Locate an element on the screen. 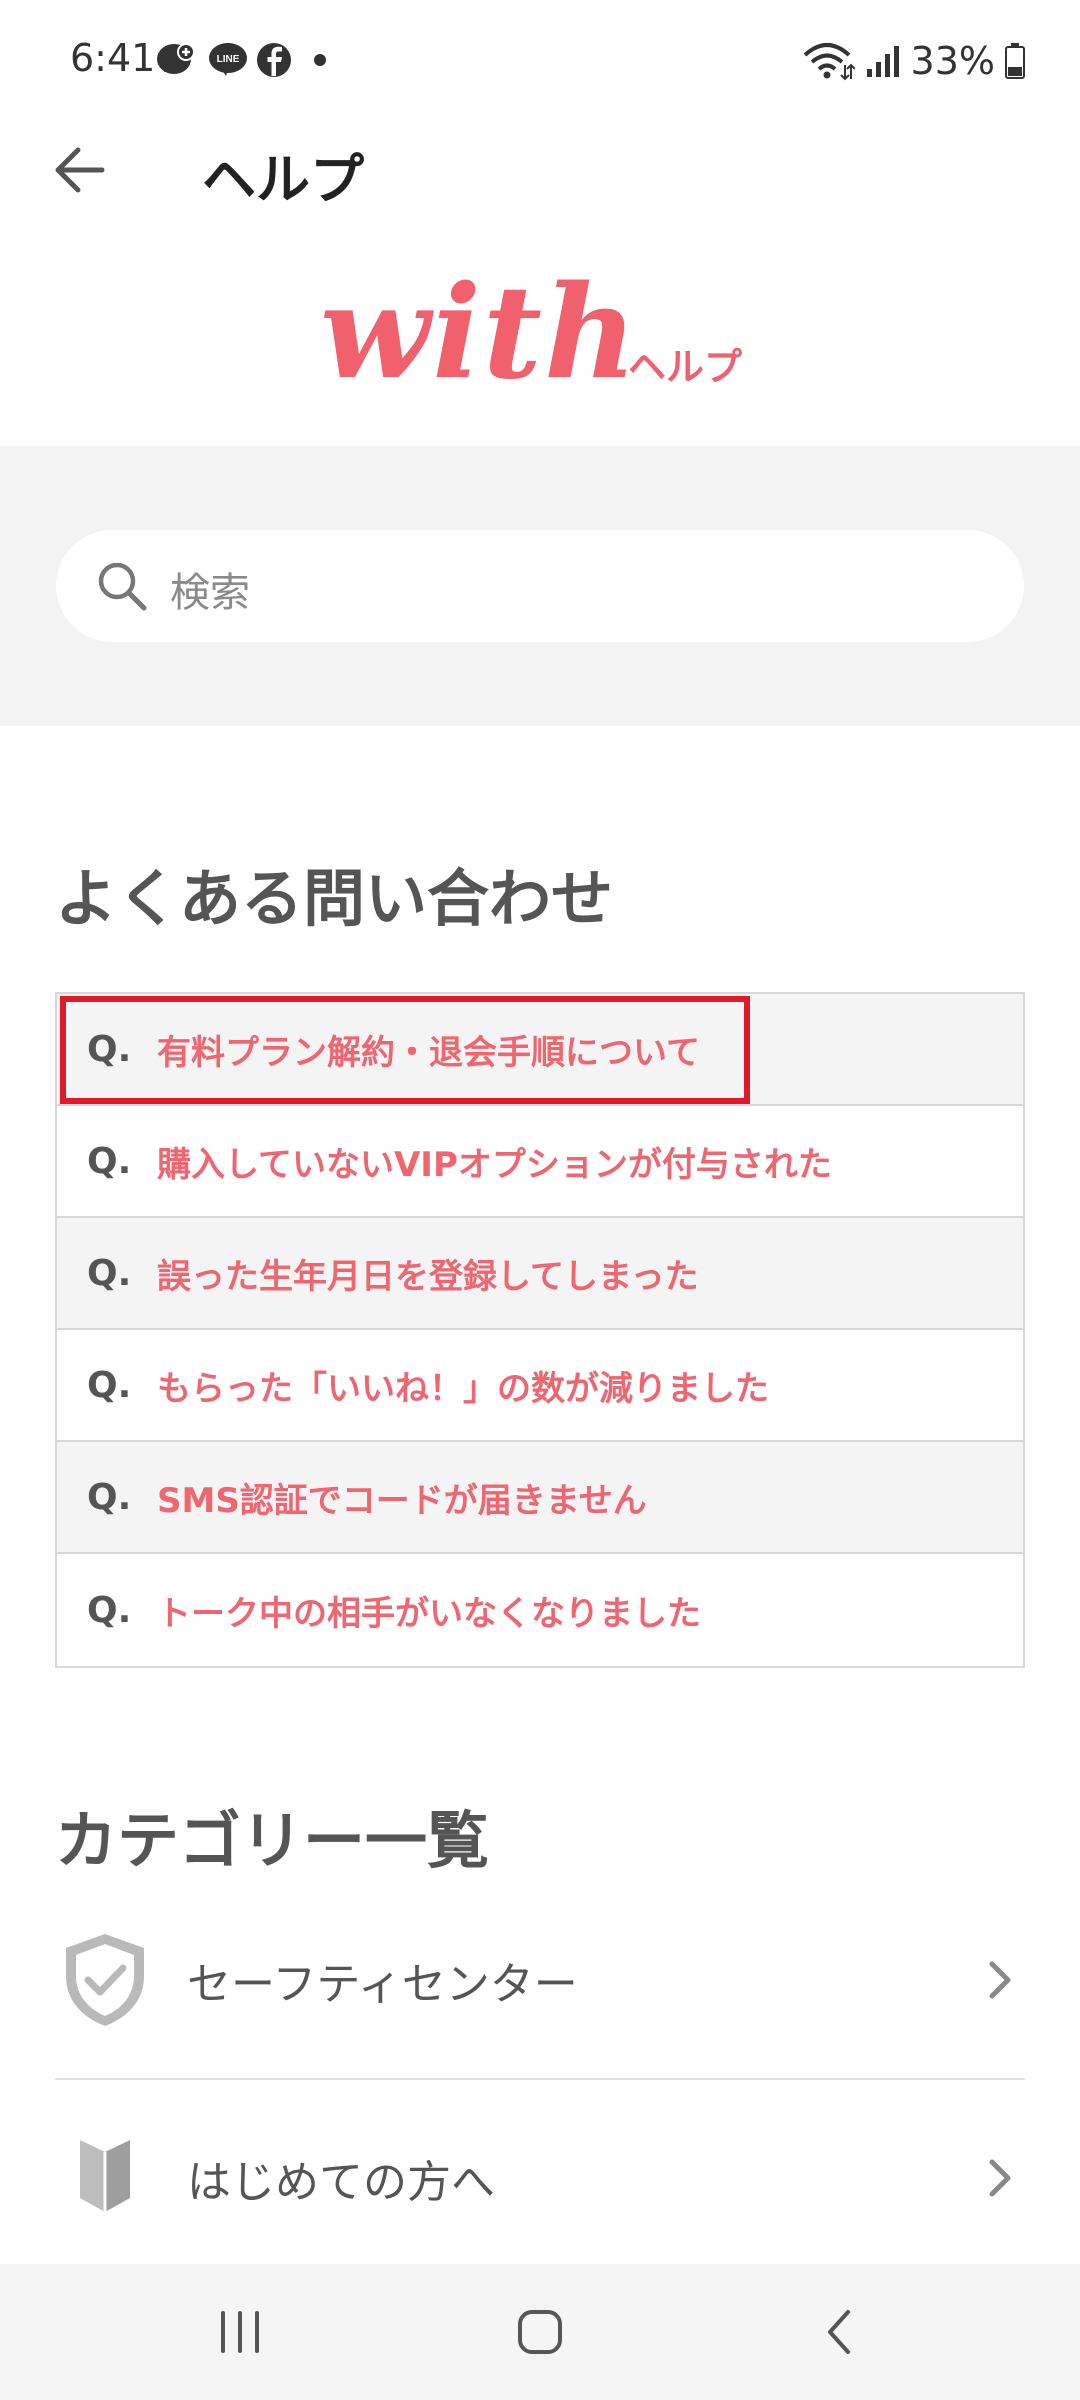 This screenshot has height=2400, width=1080. status-bar: 6:41 LINE 33% is located at coordinates (540, 60).